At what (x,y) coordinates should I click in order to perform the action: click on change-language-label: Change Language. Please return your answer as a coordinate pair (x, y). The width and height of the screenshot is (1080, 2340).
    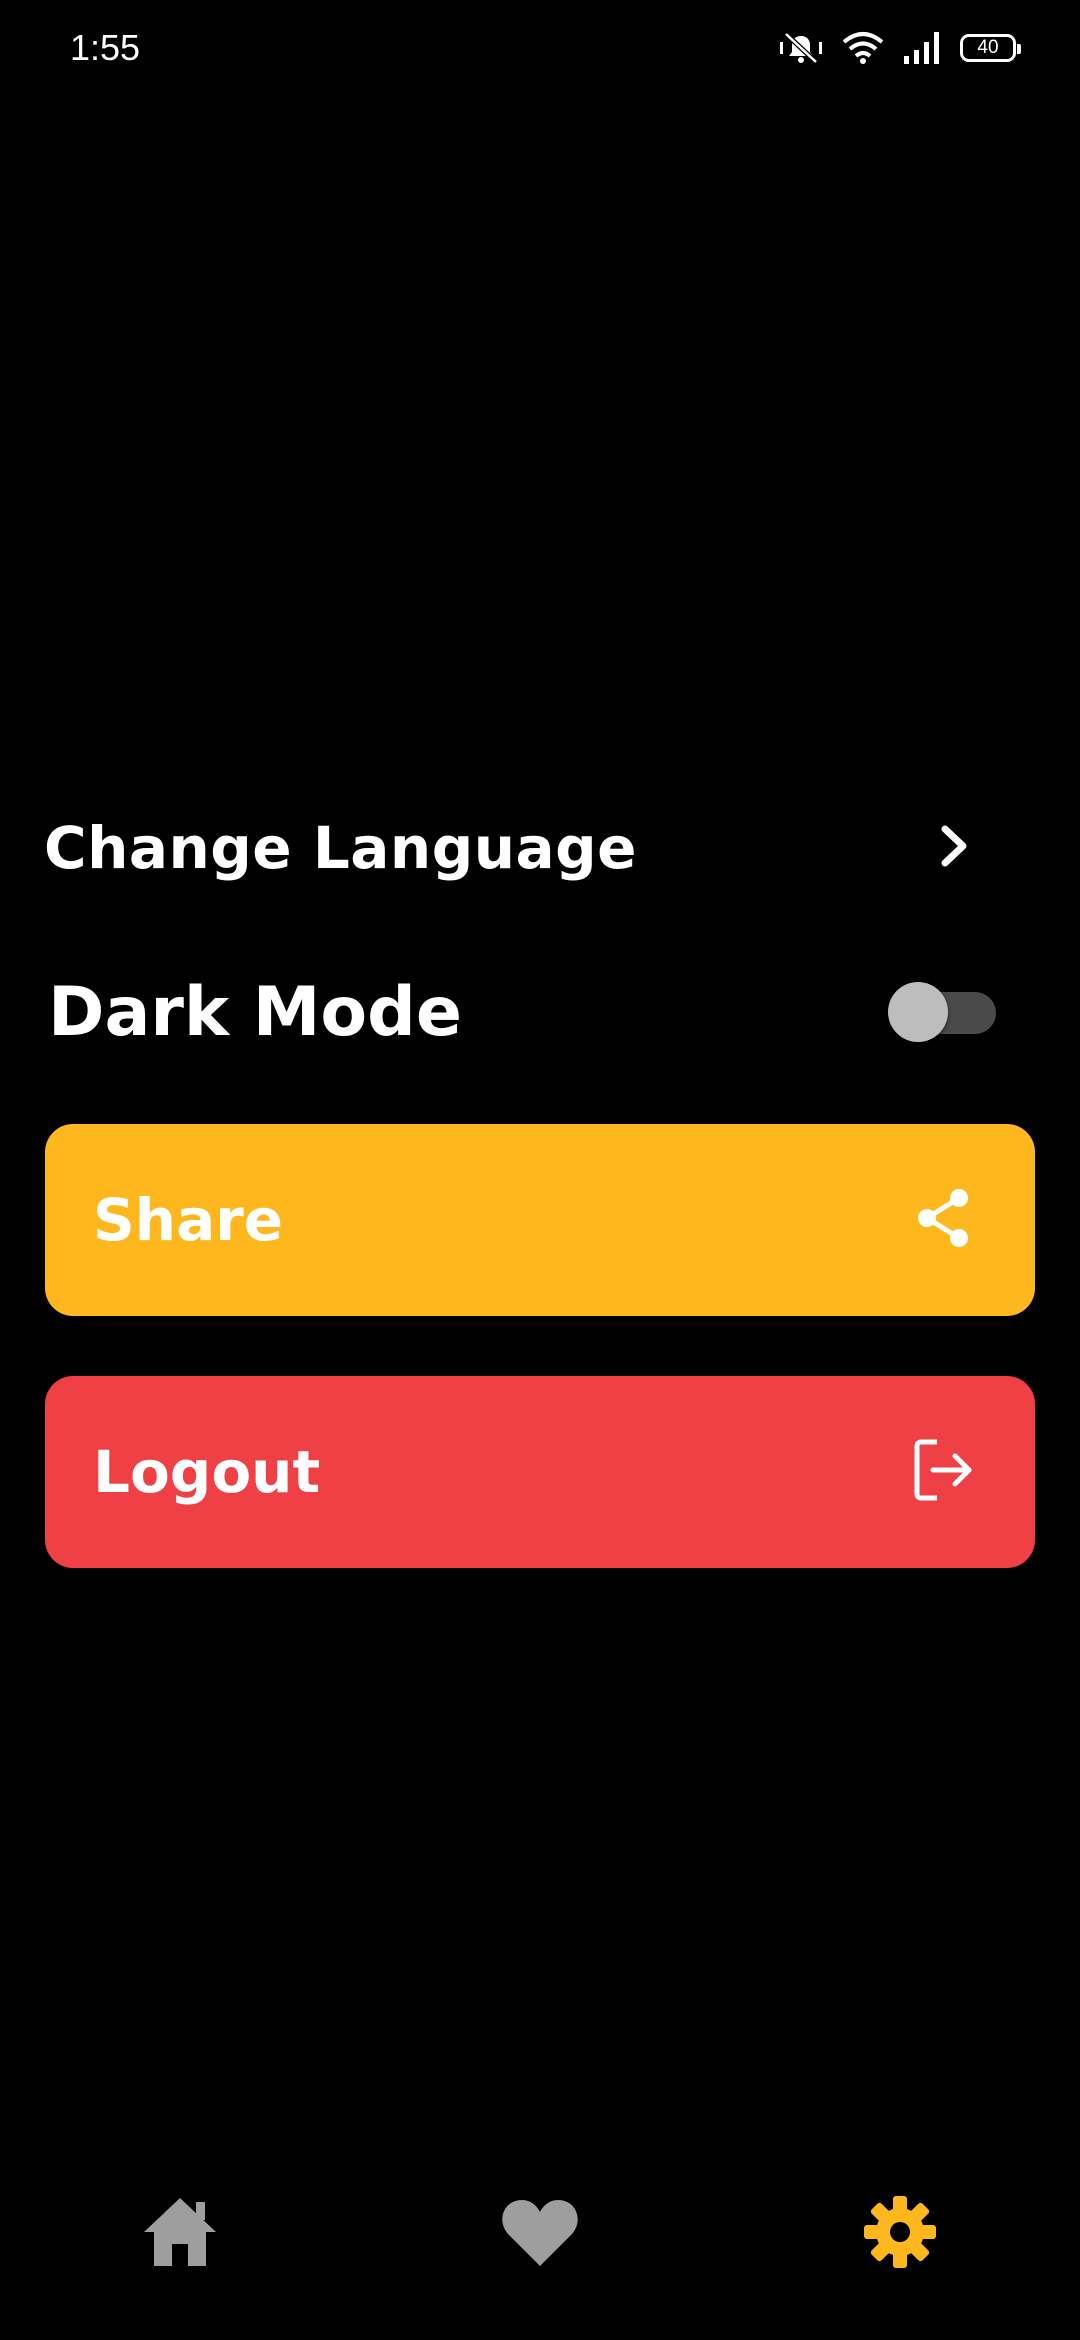
    Looking at the image, I should click on (341, 848).